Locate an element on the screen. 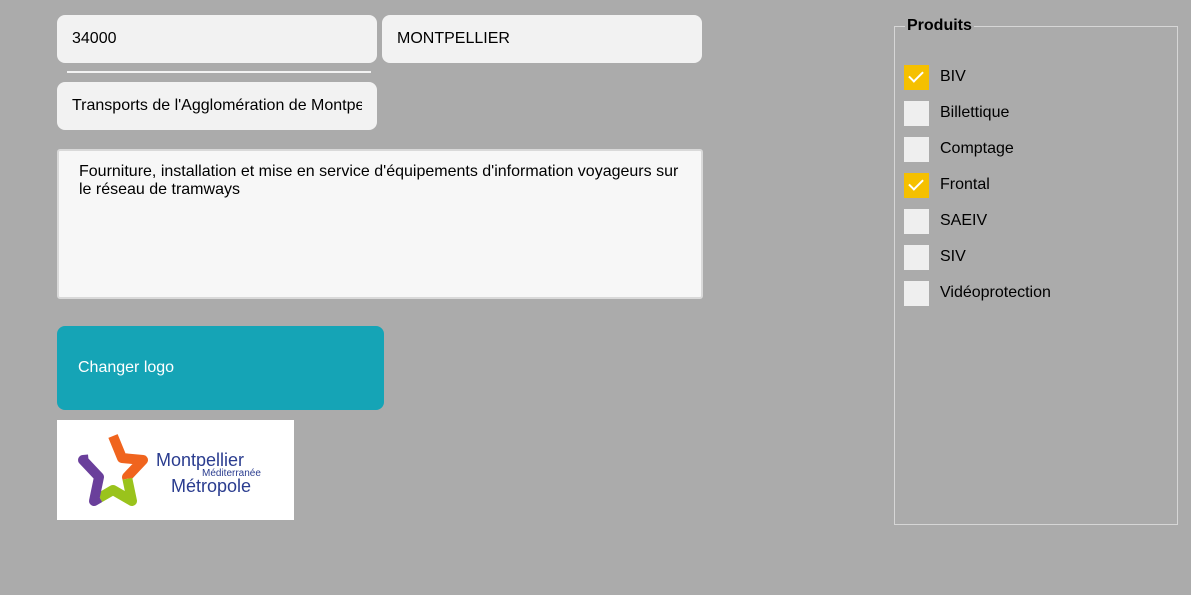 Image resolution: width=1191 pixels, height=595 pixels. product-option-frontal: Frontal is located at coordinates (947, 185).